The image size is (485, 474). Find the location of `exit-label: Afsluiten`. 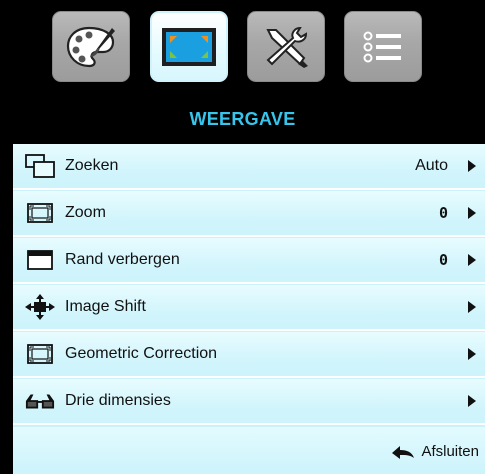

exit-label: Afsluiten is located at coordinates (450, 451).